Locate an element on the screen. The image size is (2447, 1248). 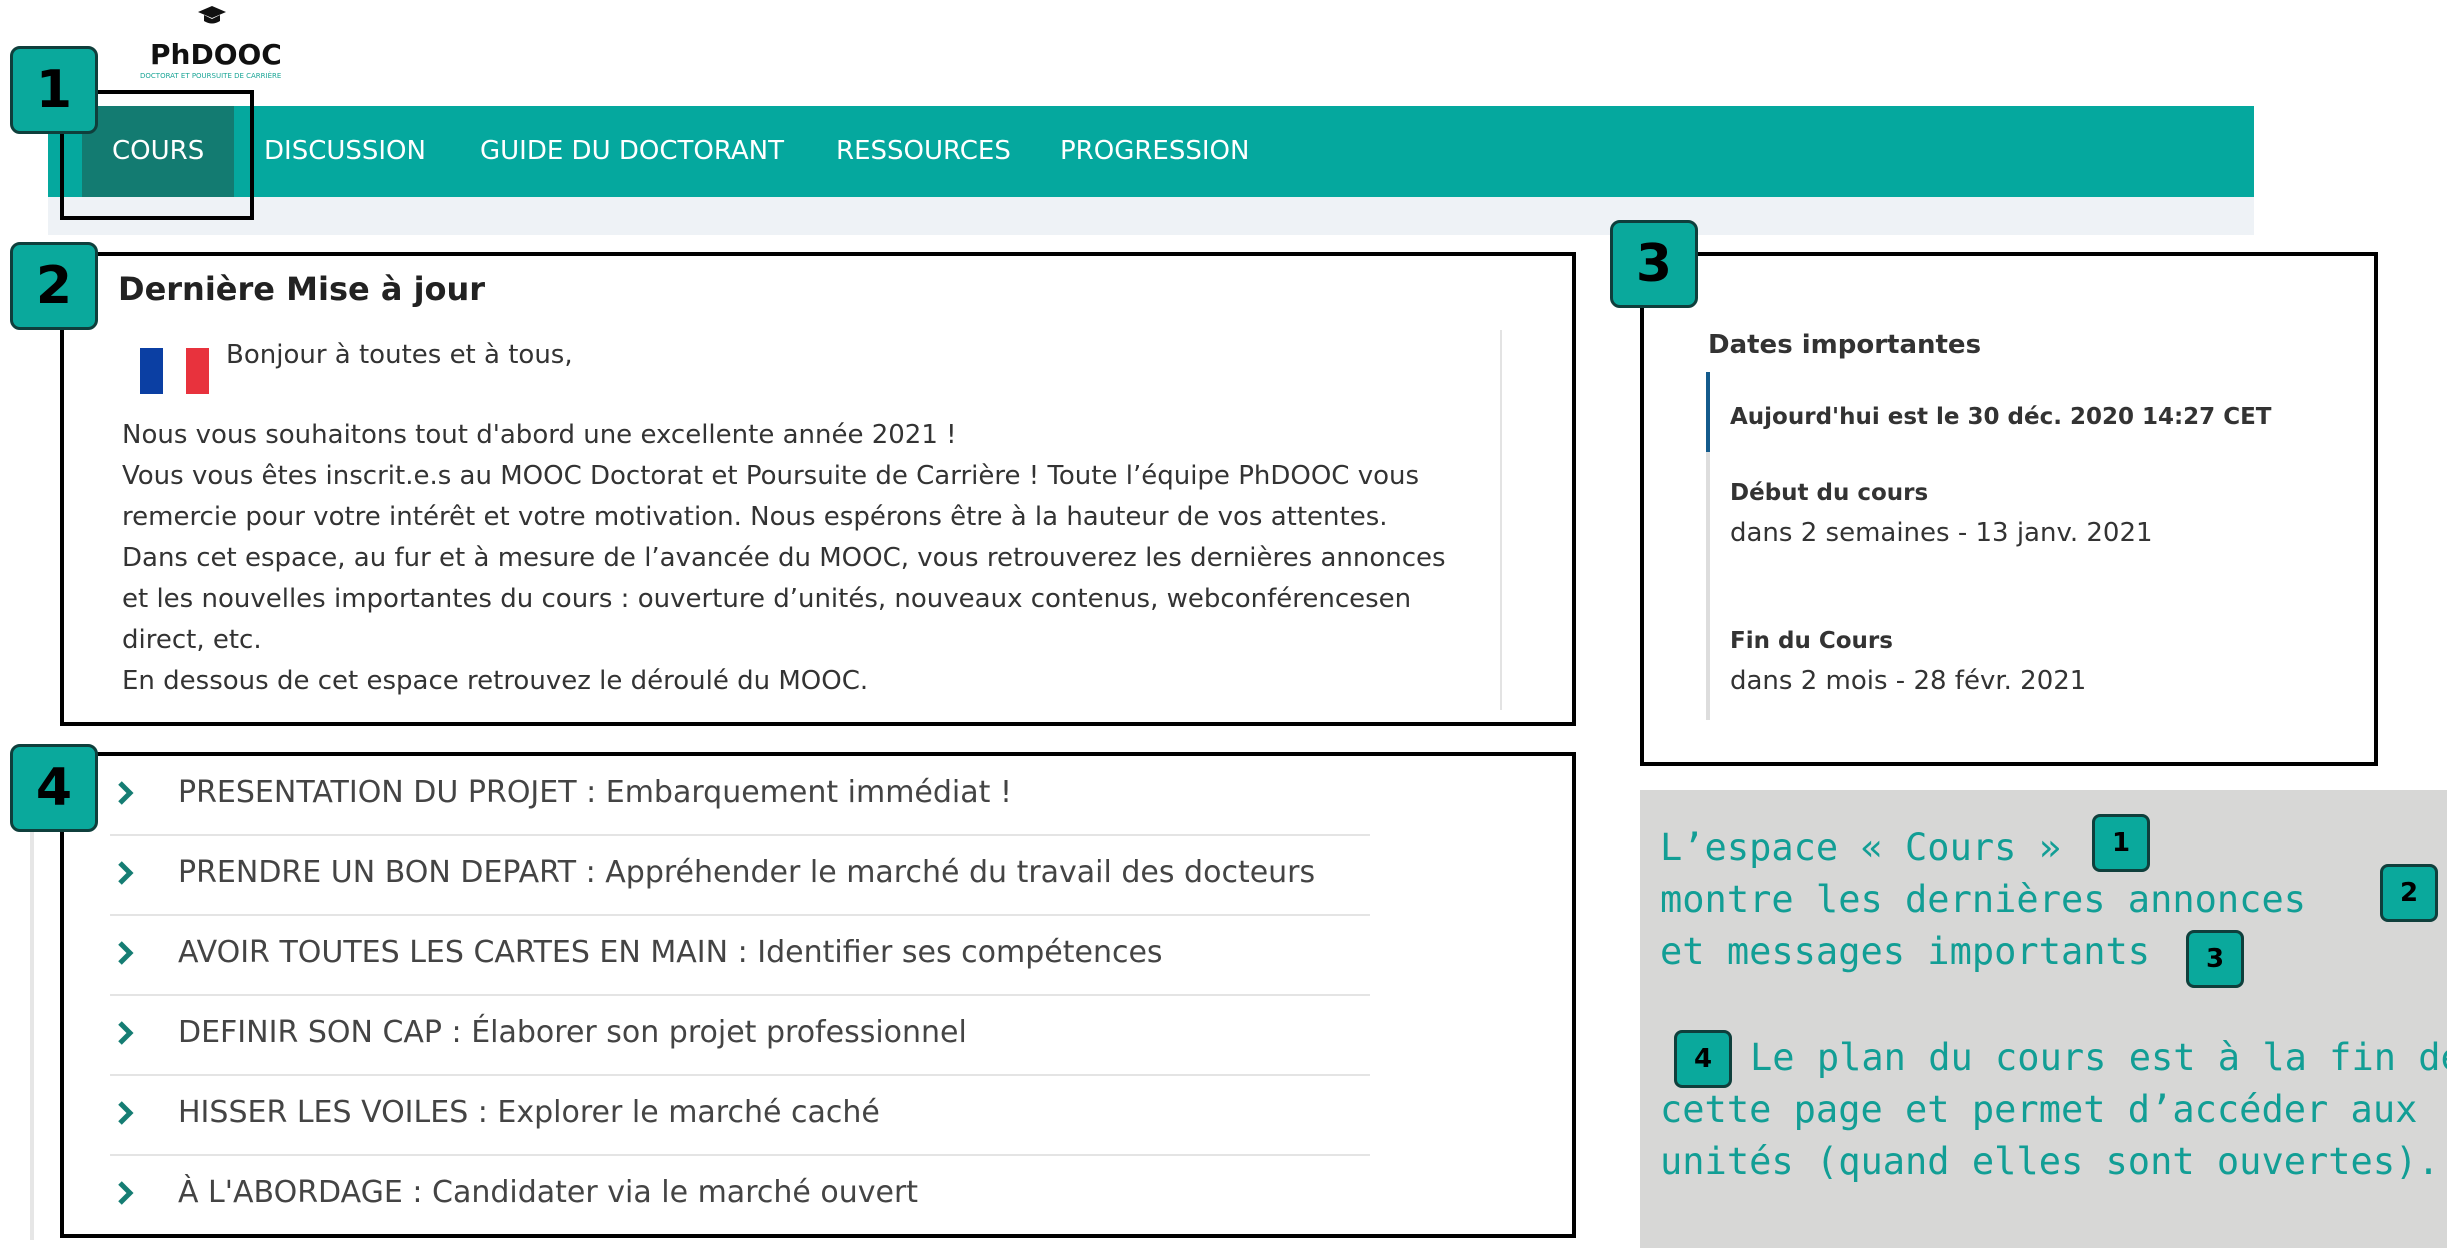
info-badge-1: 1 is located at coordinates (2121, 843).